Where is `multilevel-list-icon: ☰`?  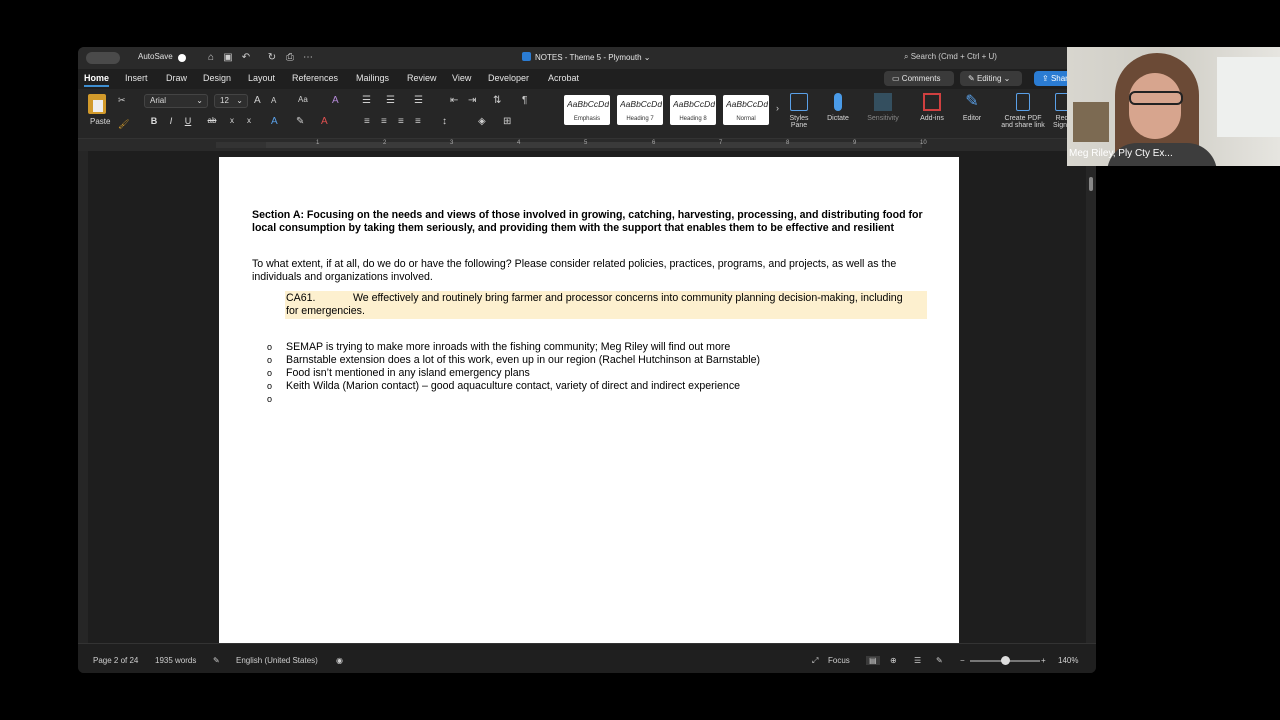
multilevel-list-icon: ☰ is located at coordinates (418, 100).